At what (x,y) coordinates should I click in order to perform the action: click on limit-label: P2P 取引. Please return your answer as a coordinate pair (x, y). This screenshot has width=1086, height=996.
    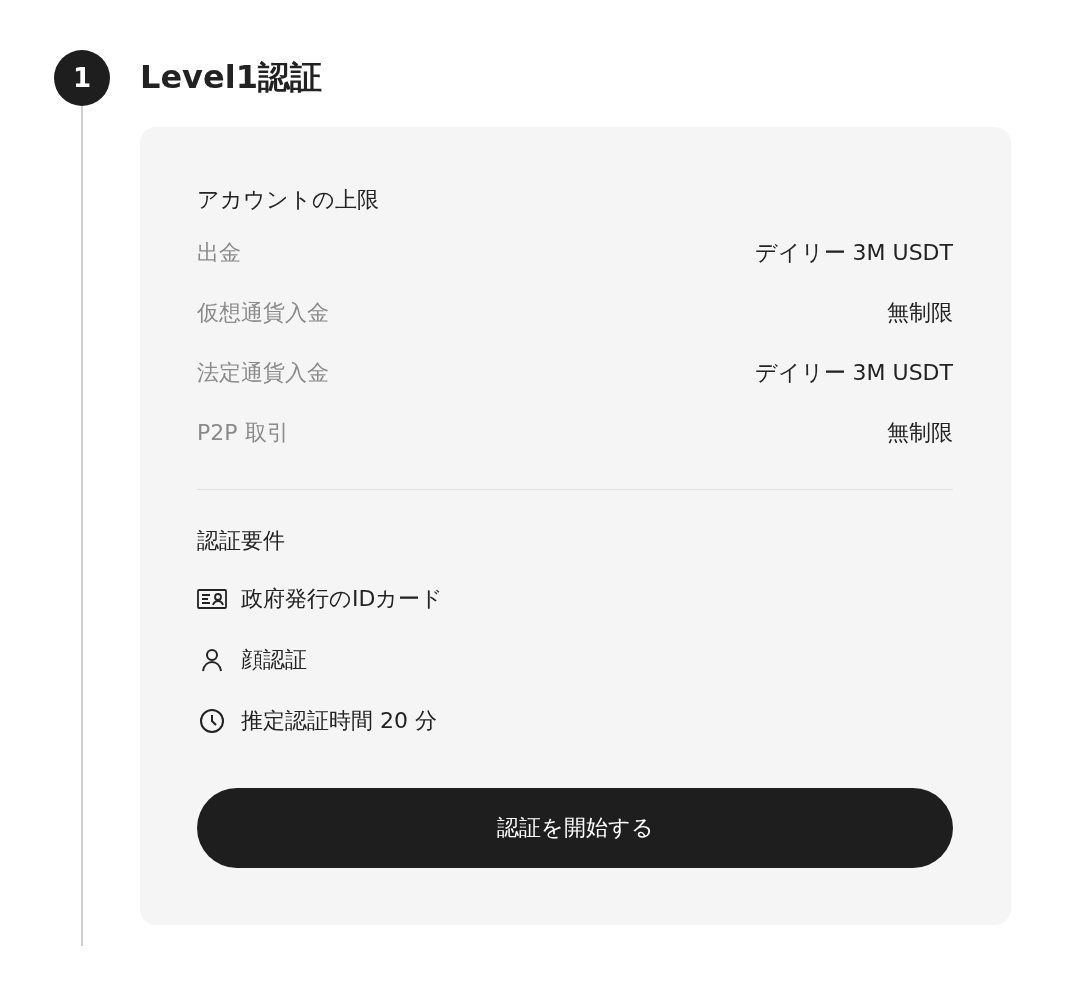
    Looking at the image, I should click on (243, 433).